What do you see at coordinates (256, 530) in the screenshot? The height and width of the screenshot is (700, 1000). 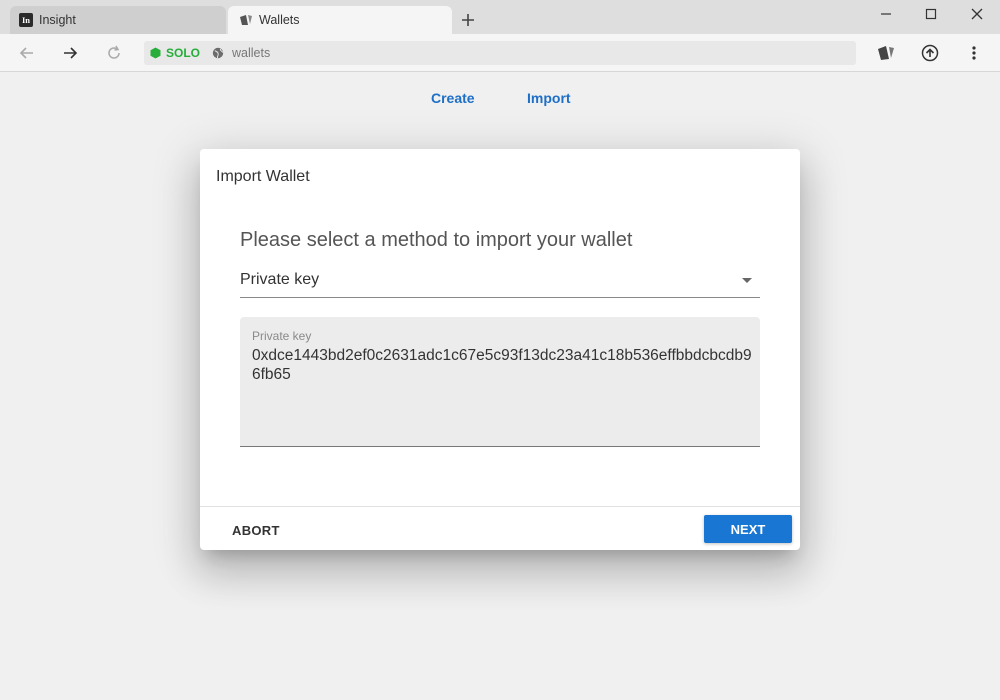 I see `abort-button: ABORT` at bounding box center [256, 530].